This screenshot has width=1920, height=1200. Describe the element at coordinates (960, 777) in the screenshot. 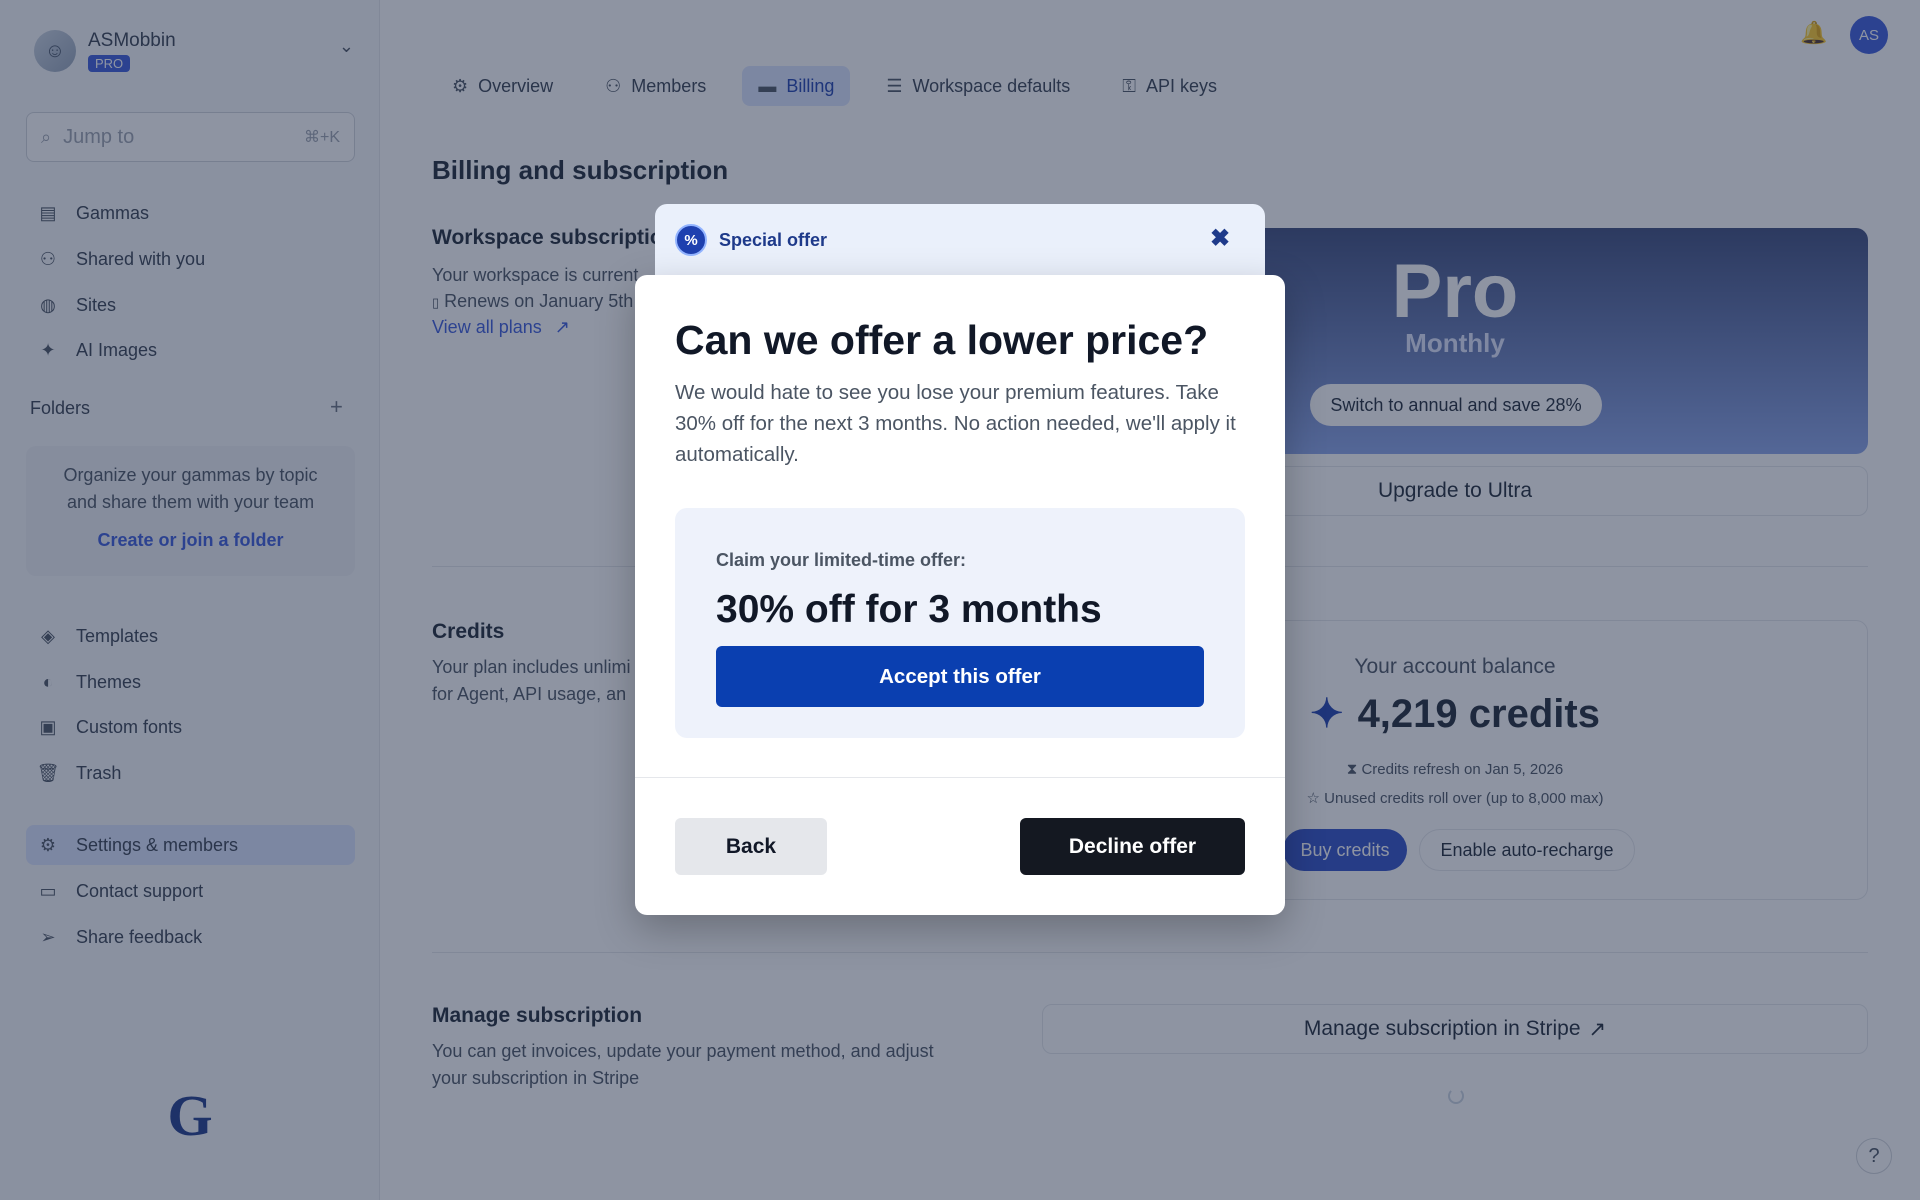

I see `modal-divider` at that location.